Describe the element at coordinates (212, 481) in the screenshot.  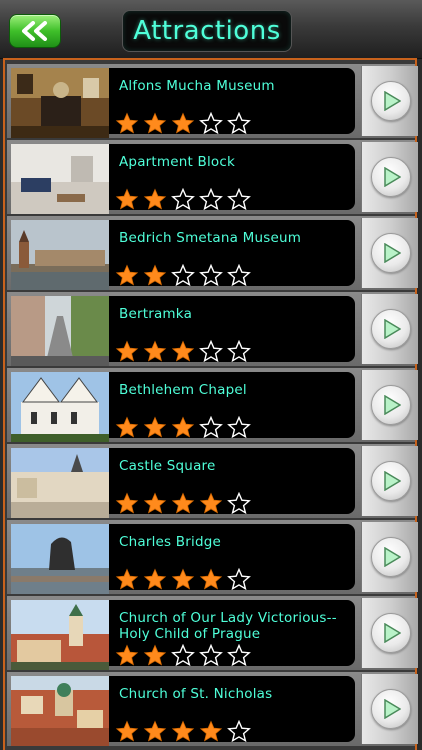
I see `list-item: Castle Square` at that location.